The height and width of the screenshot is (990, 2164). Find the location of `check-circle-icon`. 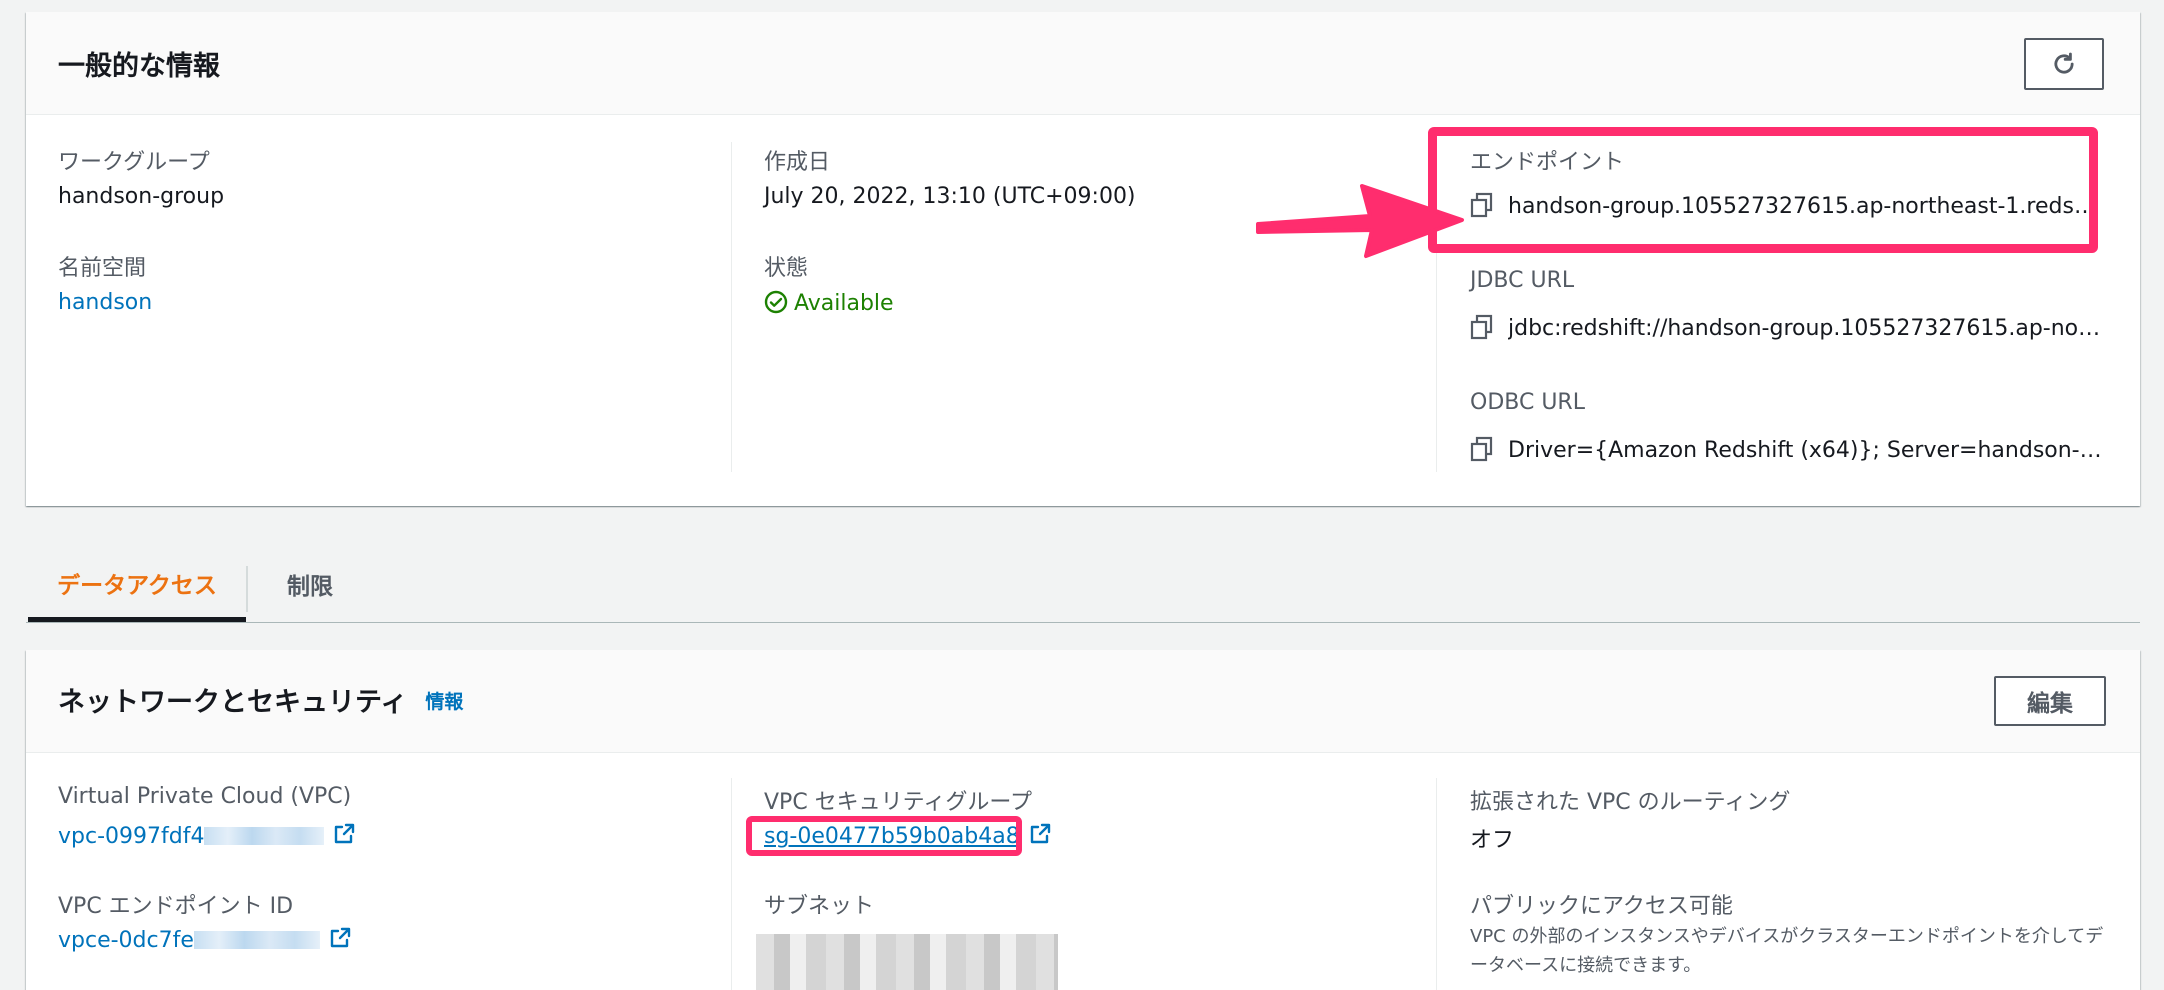

check-circle-icon is located at coordinates (776, 302).